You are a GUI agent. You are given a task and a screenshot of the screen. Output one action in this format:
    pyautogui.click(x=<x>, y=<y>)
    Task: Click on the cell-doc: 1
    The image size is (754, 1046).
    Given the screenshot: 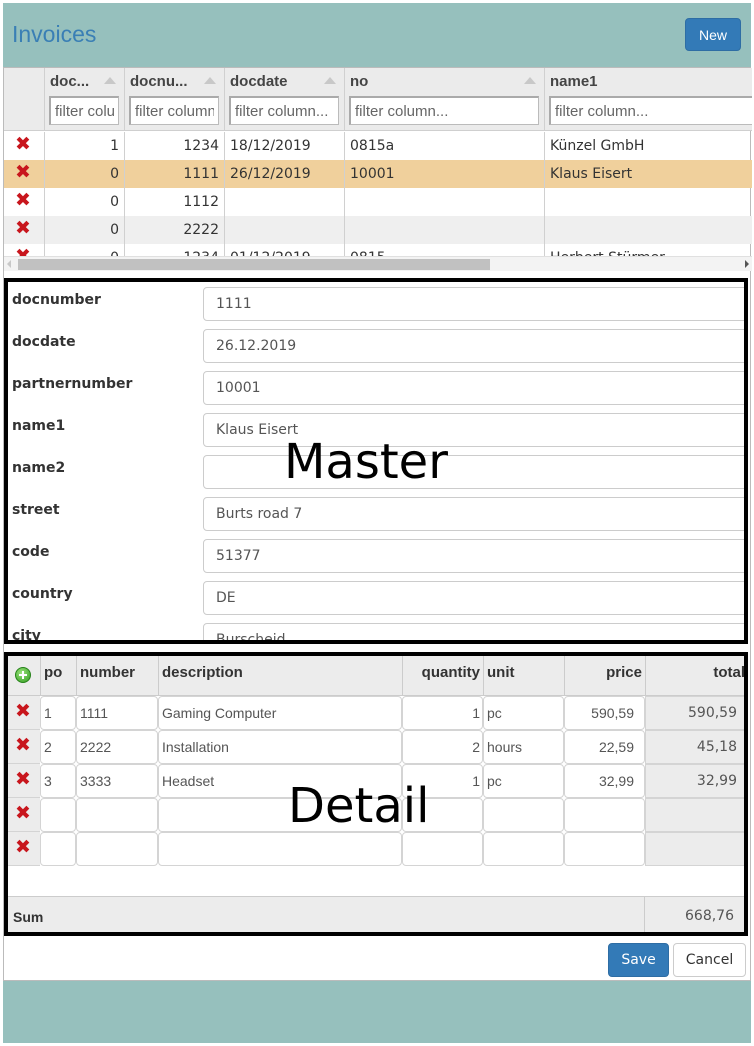 What is the action you would take?
    pyautogui.click(x=84, y=146)
    